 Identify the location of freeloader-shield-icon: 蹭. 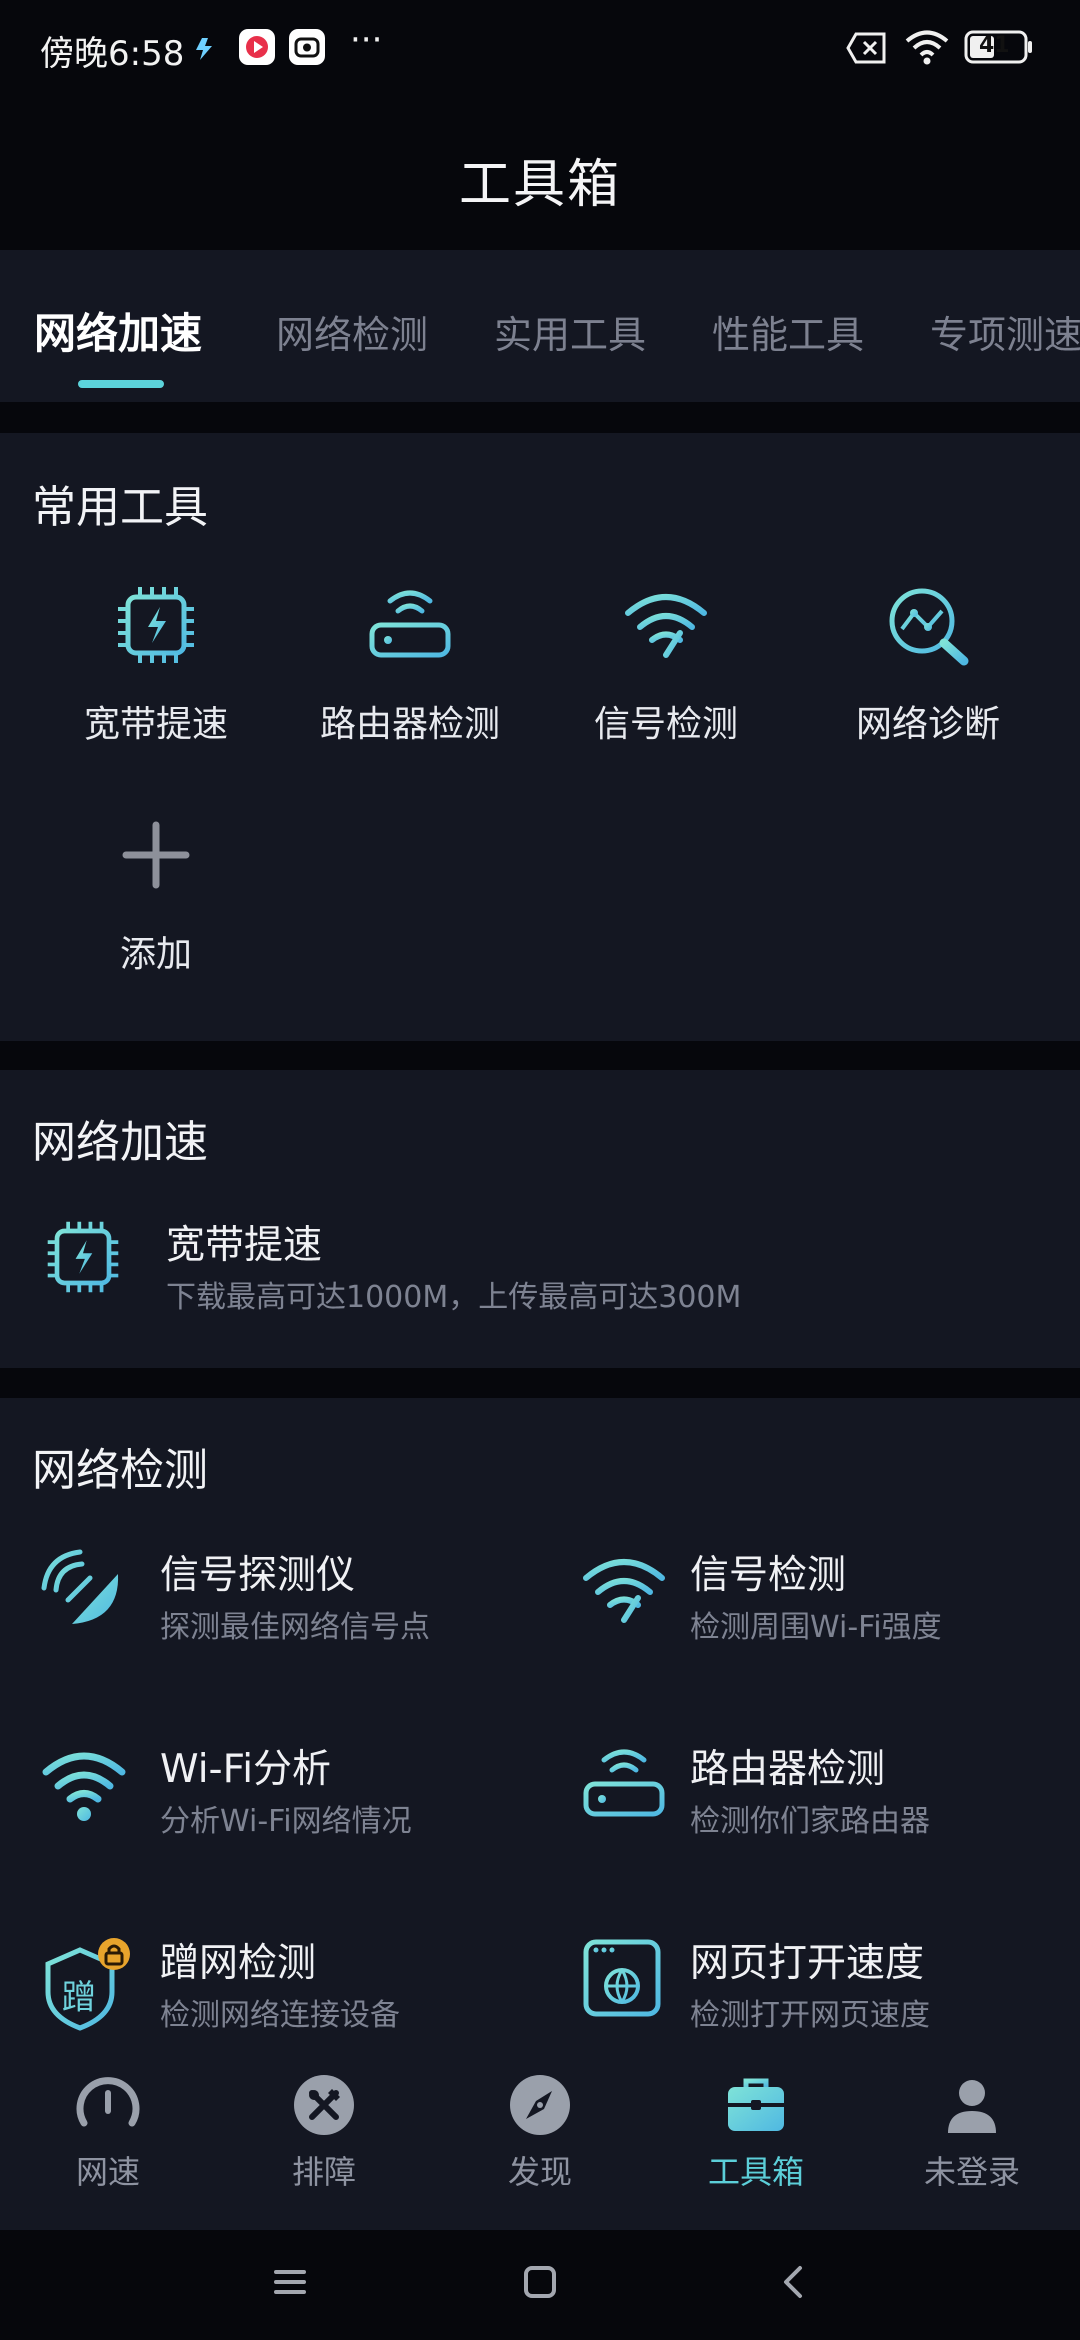
(88, 1984).